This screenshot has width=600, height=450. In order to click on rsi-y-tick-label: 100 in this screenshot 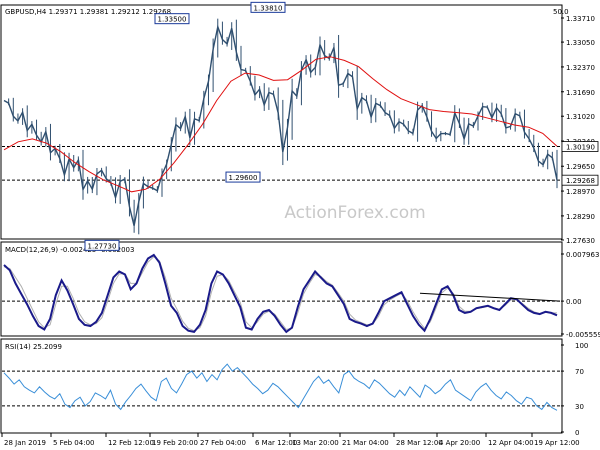, I will do `click(581, 346)`.